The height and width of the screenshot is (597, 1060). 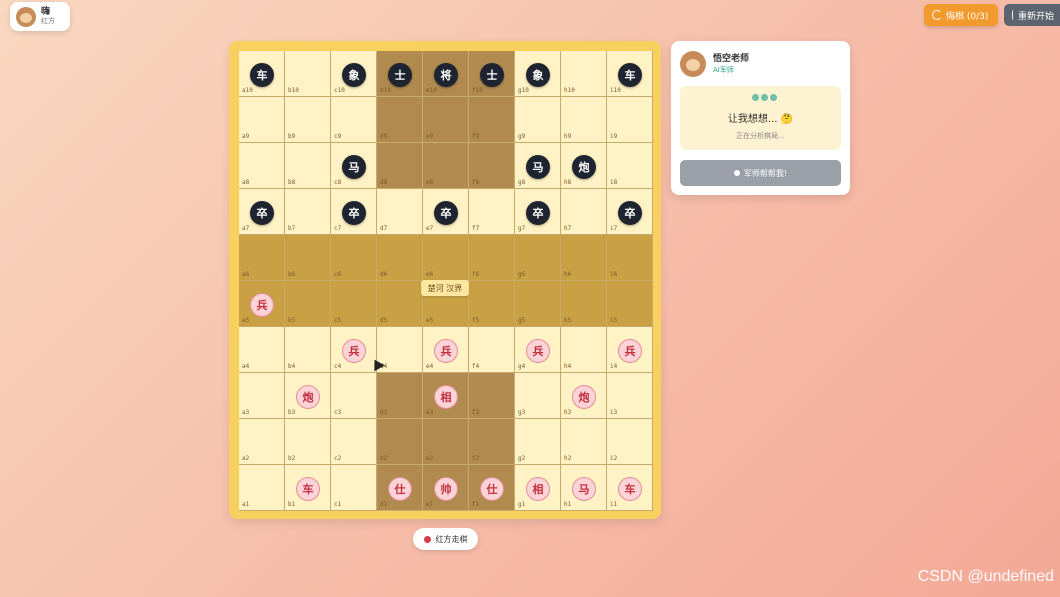 What do you see at coordinates (262, 258) in the screenshot?
I see `board-square: a6` at bounding box center [262, 258].